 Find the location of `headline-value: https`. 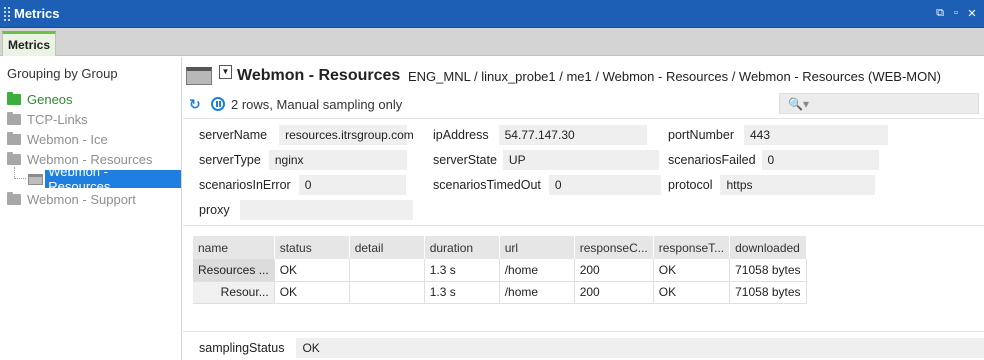

headline-value: https is located at coordinates (798, 185).